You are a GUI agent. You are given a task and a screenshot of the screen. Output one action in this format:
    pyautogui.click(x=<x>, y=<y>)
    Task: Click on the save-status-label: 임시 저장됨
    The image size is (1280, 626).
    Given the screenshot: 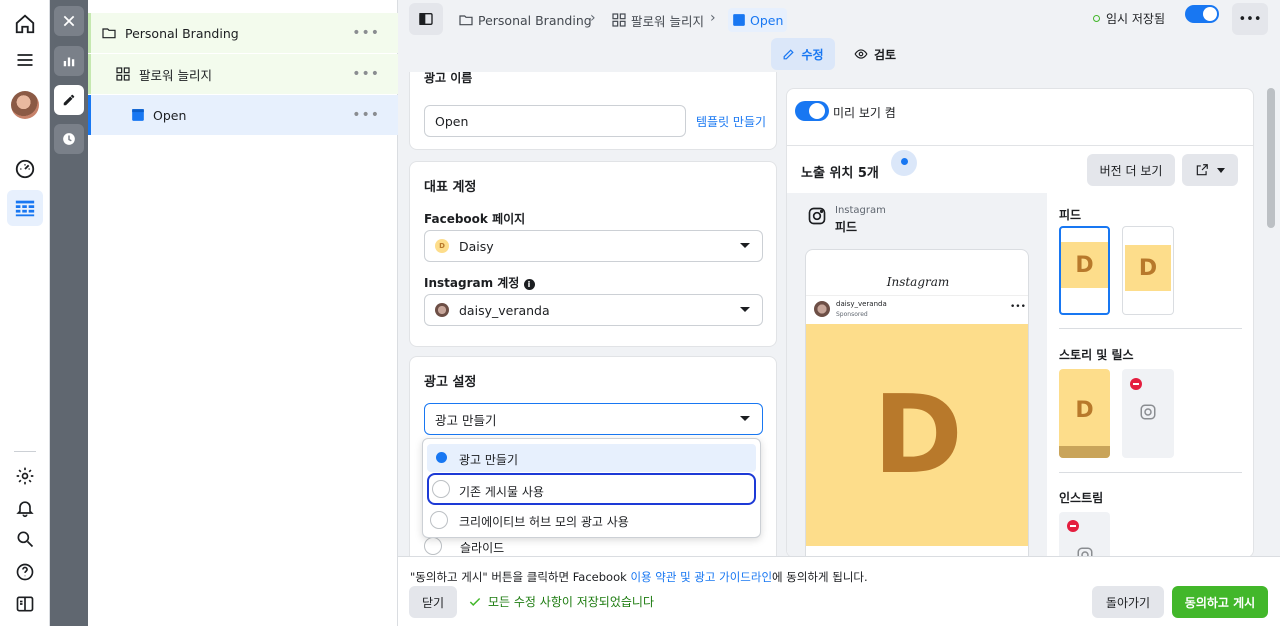 What is the action you would take?
    pyautogui.click(x=1136, y=19)
    